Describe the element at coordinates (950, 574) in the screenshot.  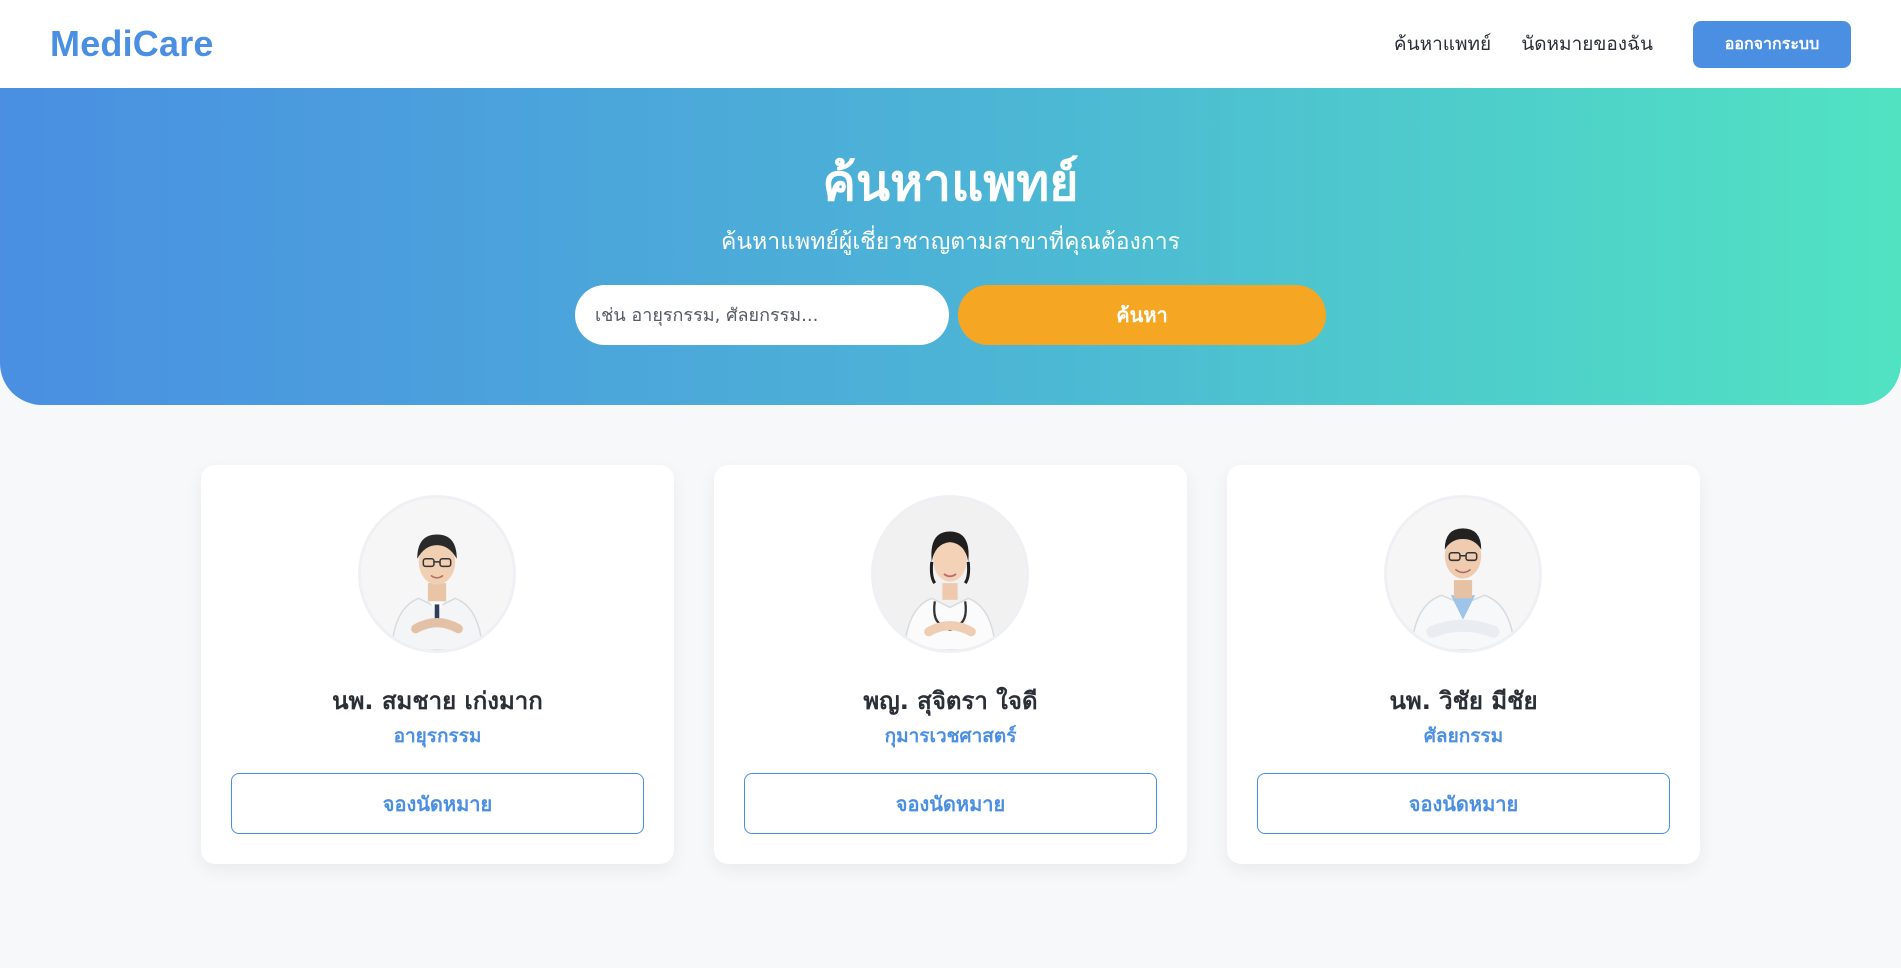
I see `doctor-female-photo-icon` at that location.